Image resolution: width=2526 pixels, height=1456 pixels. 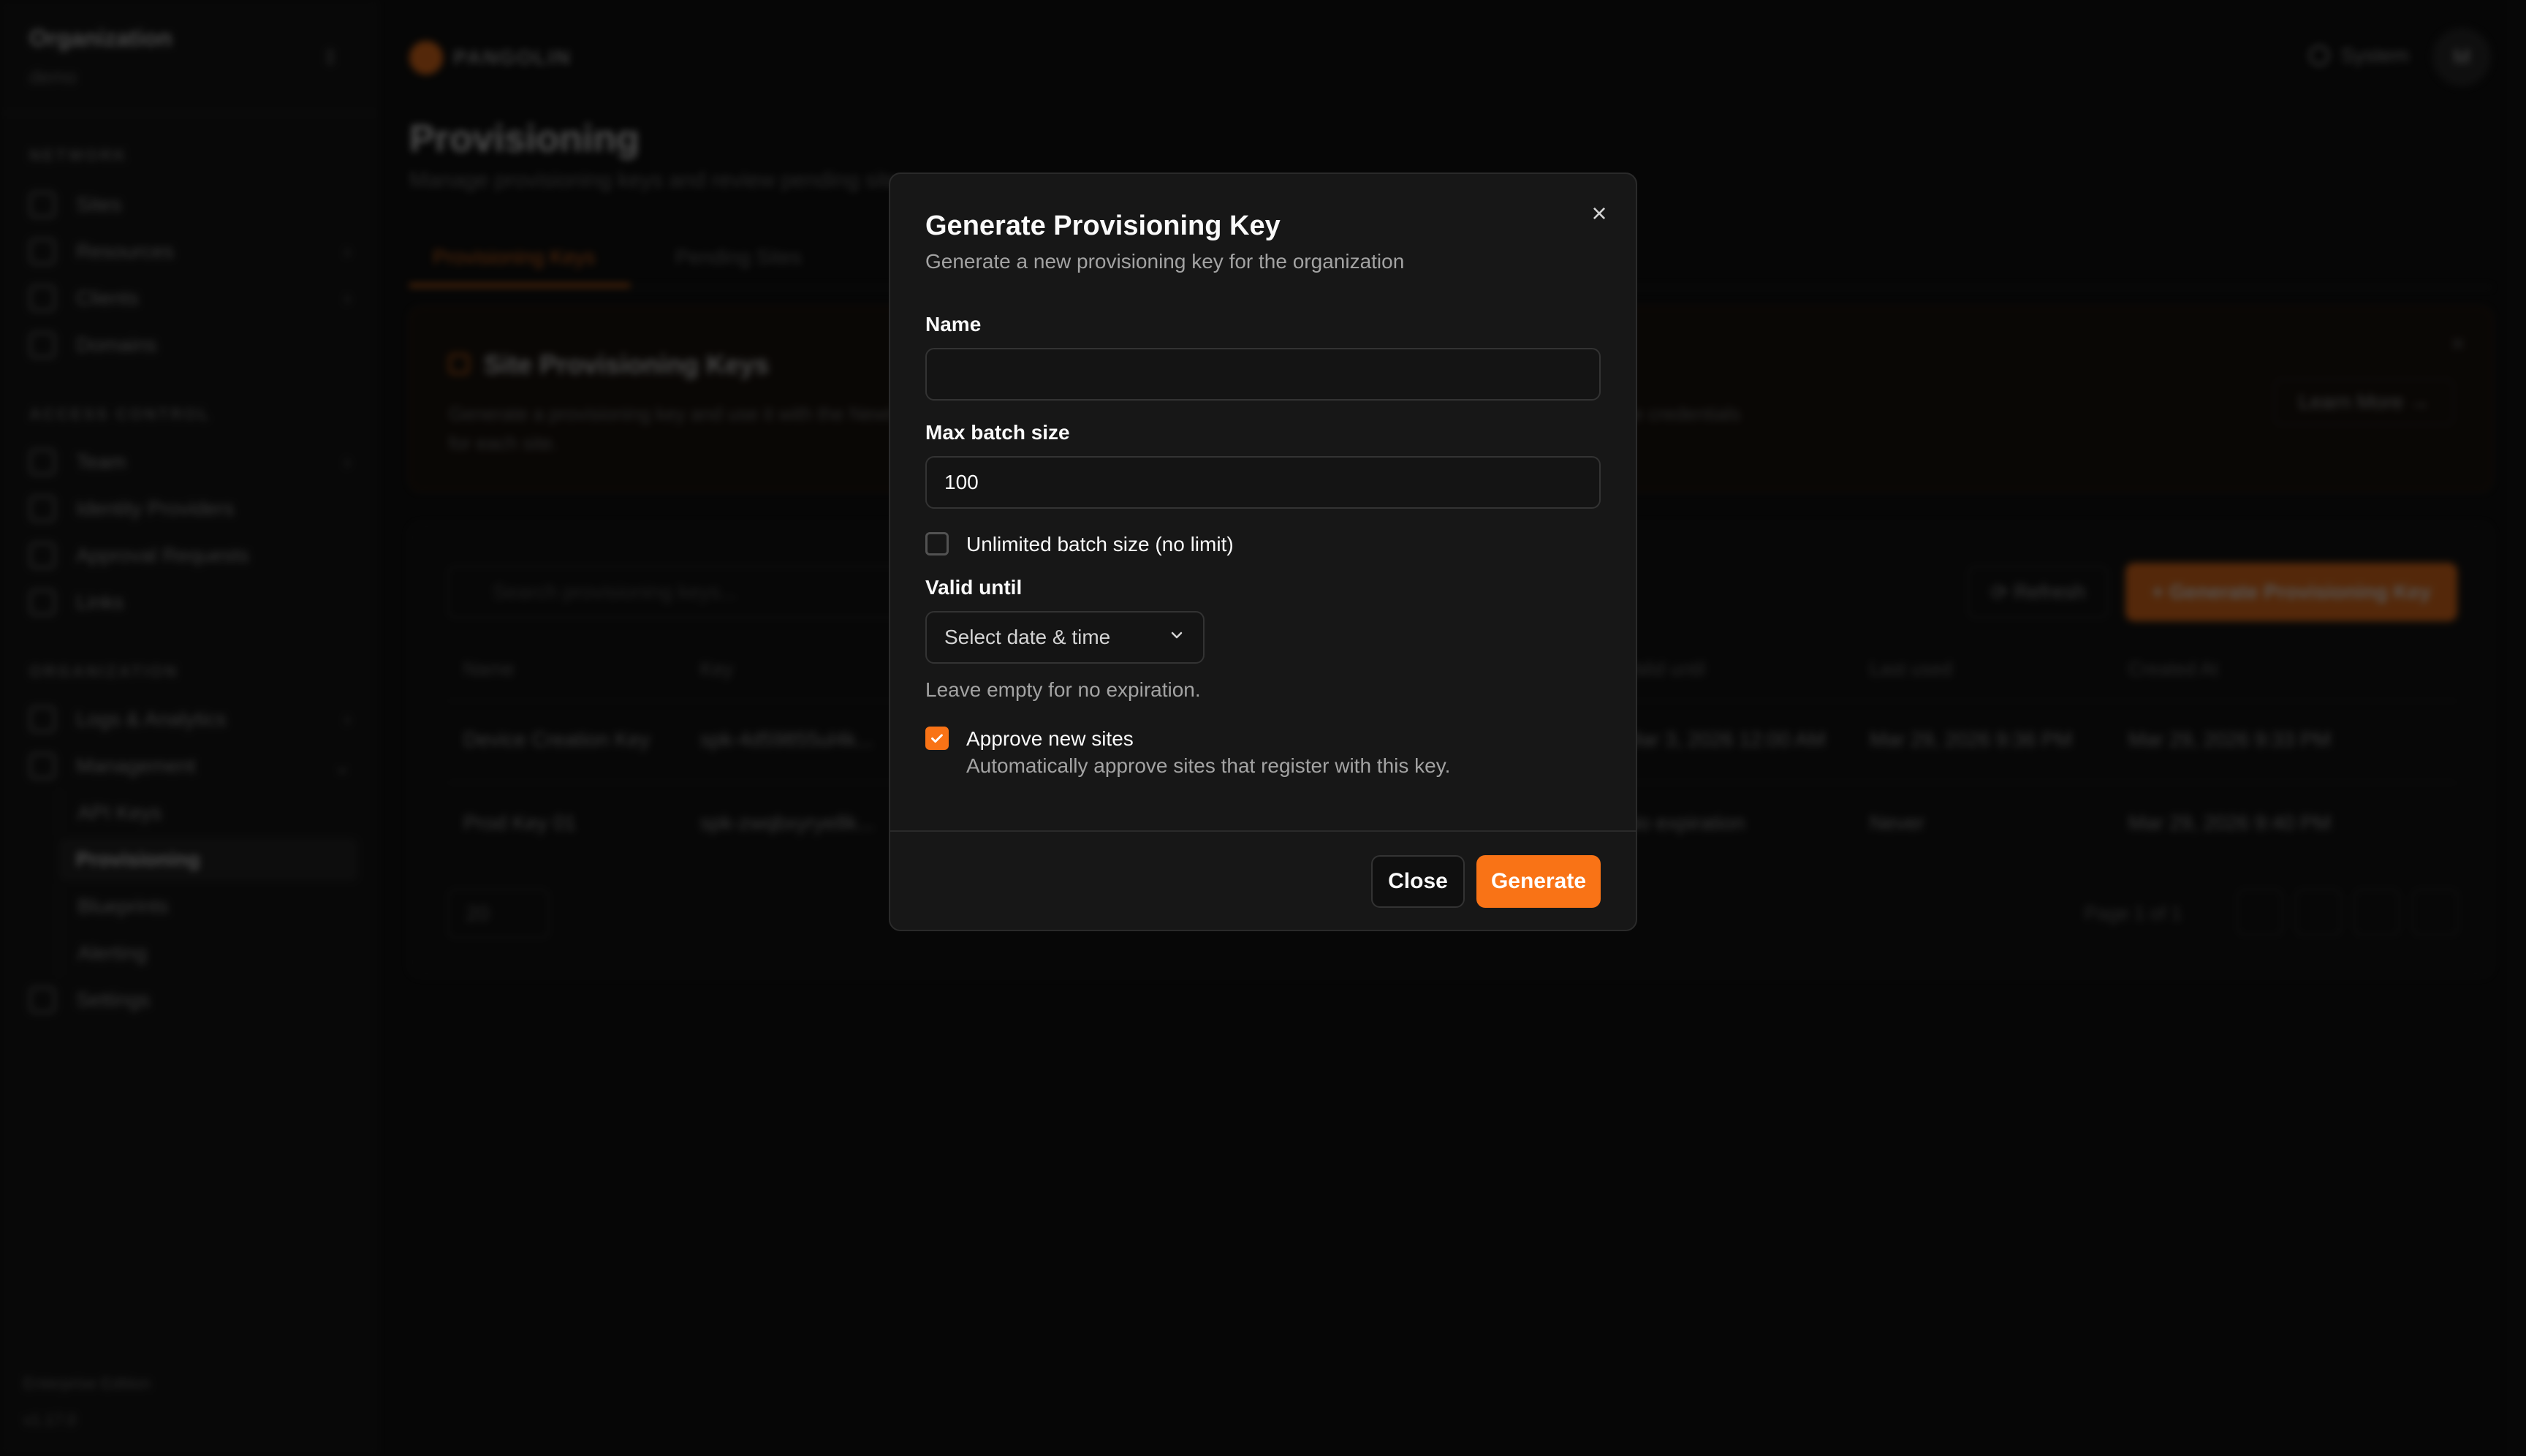 What do you see at coordinates (974, 587) in the screenshot?
I see `valid-until-label: Valid until` at bounding box center [974, 587].